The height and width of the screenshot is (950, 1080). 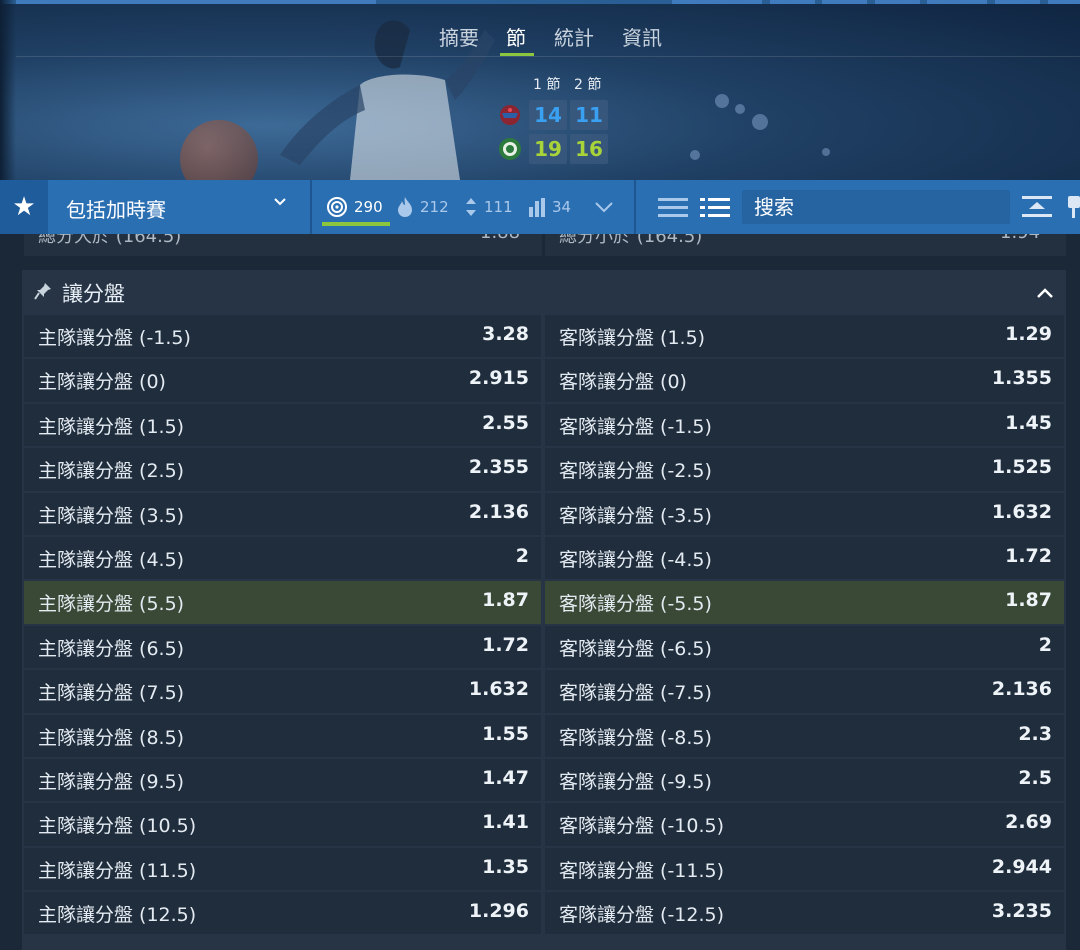 I want to click on collapse-all-icon, so click(x=1037, y=207).